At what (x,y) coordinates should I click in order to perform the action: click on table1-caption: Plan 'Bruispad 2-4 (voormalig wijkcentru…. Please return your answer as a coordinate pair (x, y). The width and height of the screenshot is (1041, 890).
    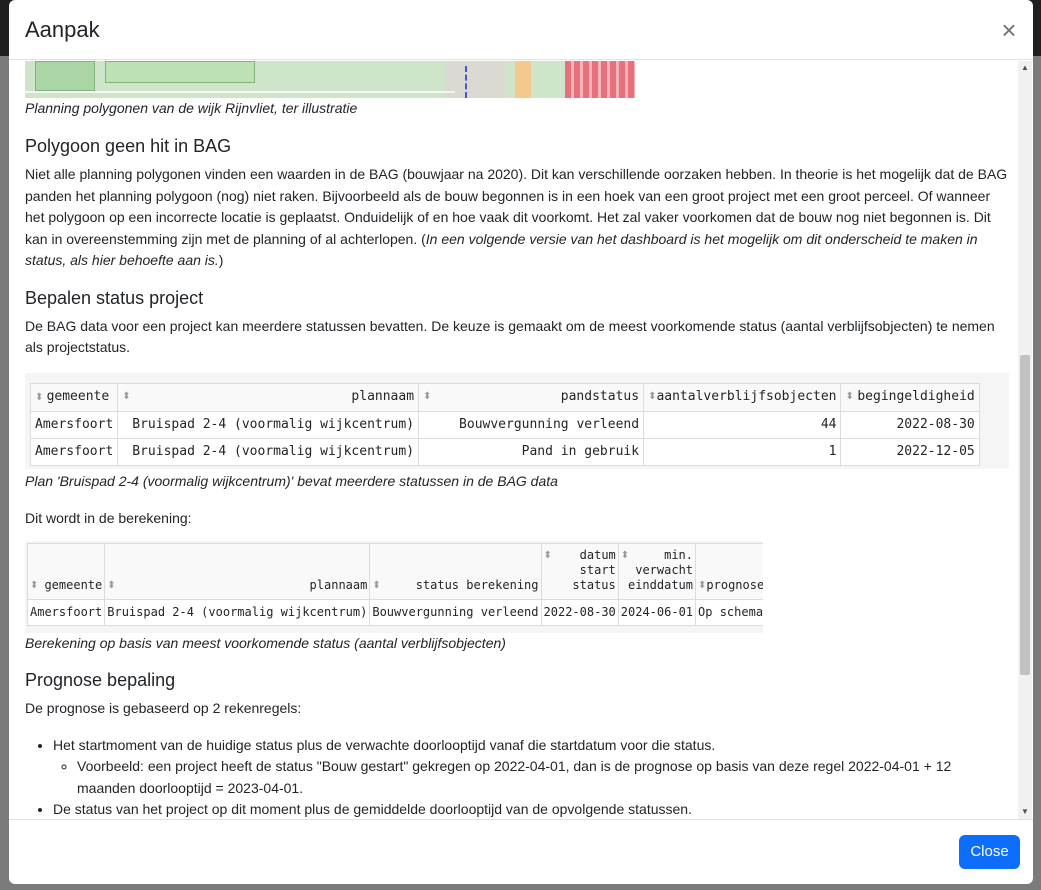
    Looking at the image, I should click on (291, 480).